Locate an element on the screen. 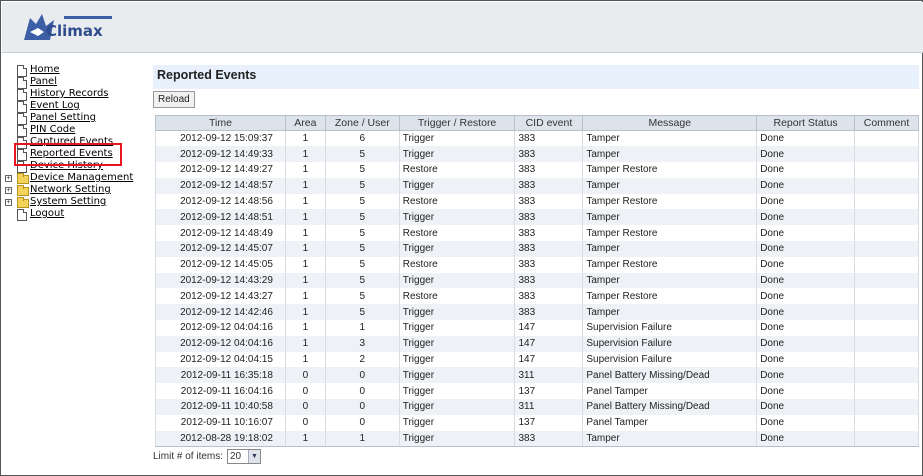 Image resolution: width=923 pixels, height=476 pixels. reload-button: Reload is located at coordinates (174, 99).